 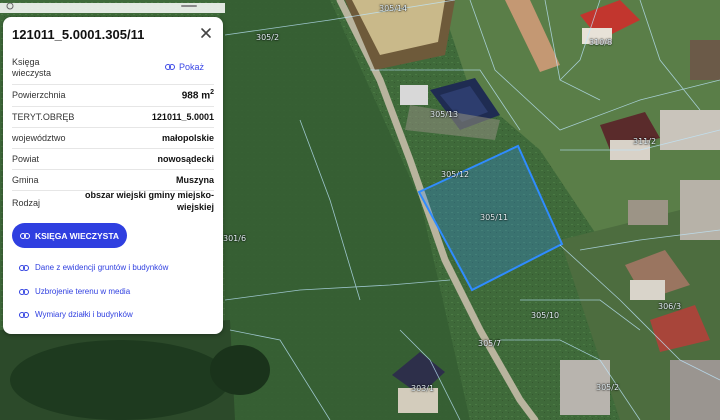 I want to click on row-key: Rodzaj, so click(x=26, y=203).